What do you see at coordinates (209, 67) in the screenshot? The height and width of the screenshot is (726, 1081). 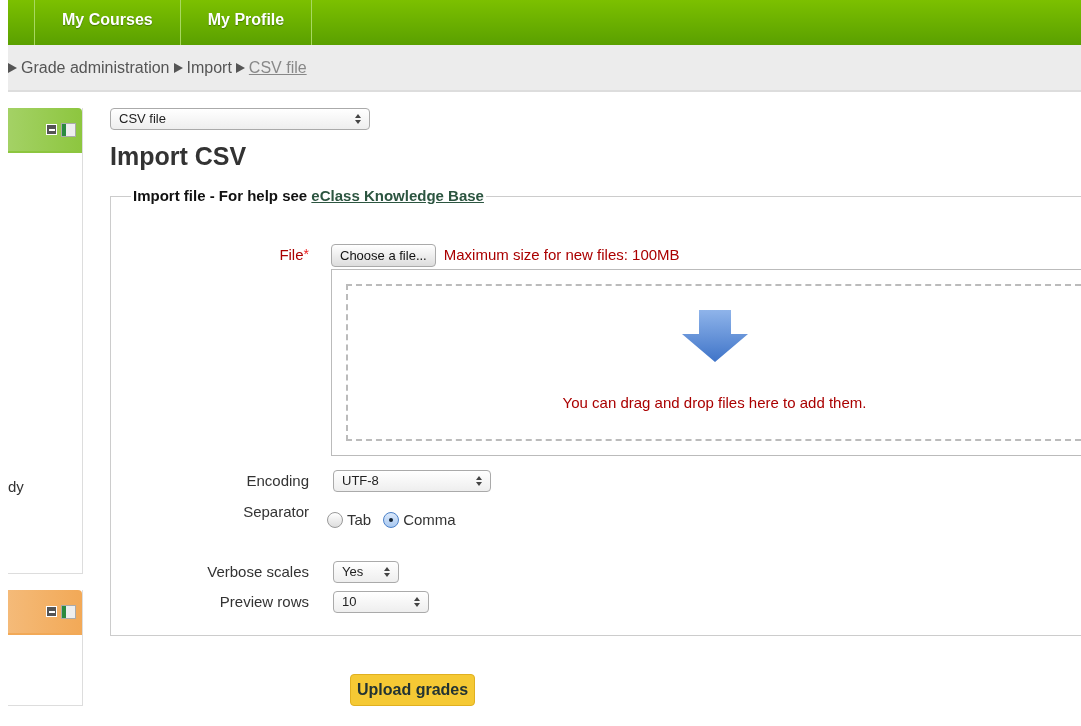 I see `breadcrumb-item: Import` at bounding box center [209, 67].